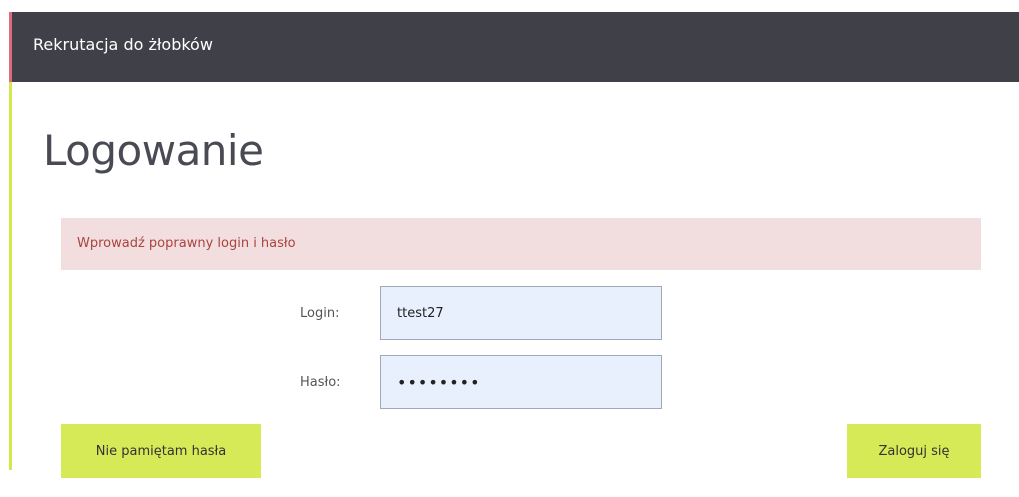  What do you see at coordinates (521, 313) in the screenshot?
I see `login-input` at bounding box center [521, 313].